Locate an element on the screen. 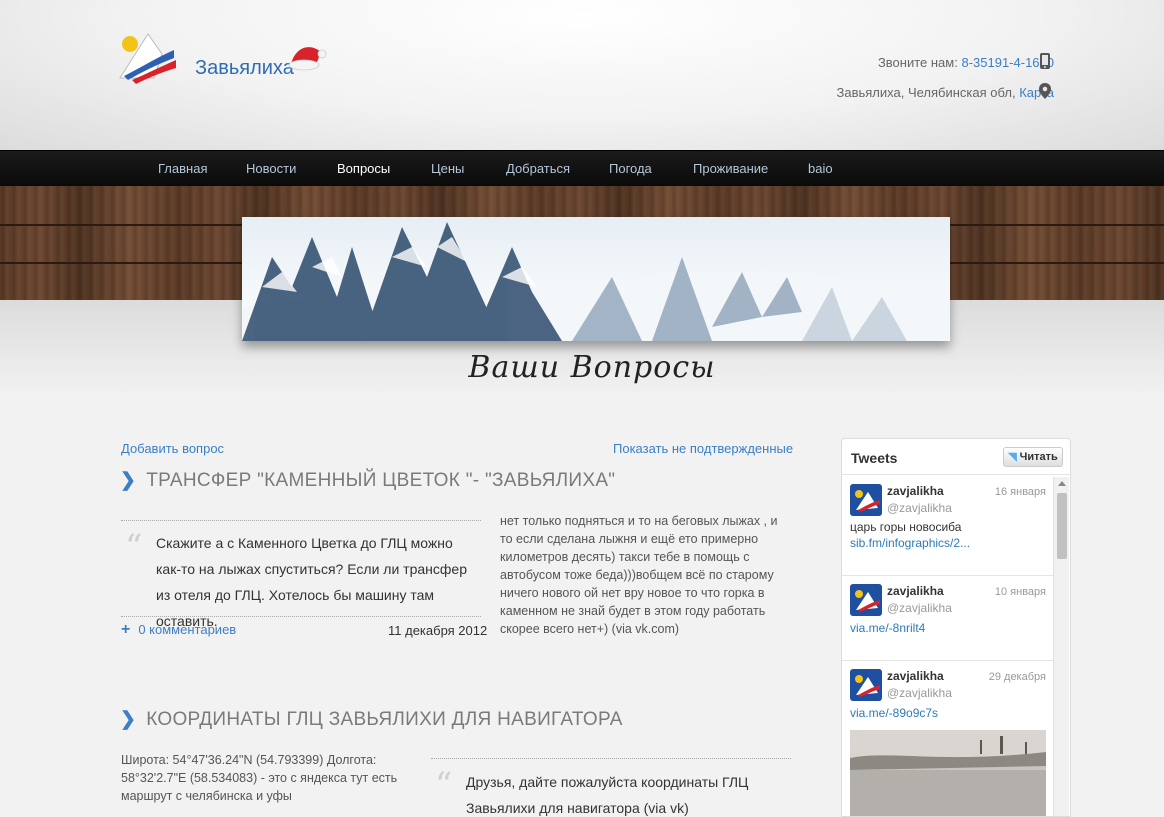 This screenshot has height=817, width=1164. tweet-text: царь горы новосиба is located at coordinates (906, 527).